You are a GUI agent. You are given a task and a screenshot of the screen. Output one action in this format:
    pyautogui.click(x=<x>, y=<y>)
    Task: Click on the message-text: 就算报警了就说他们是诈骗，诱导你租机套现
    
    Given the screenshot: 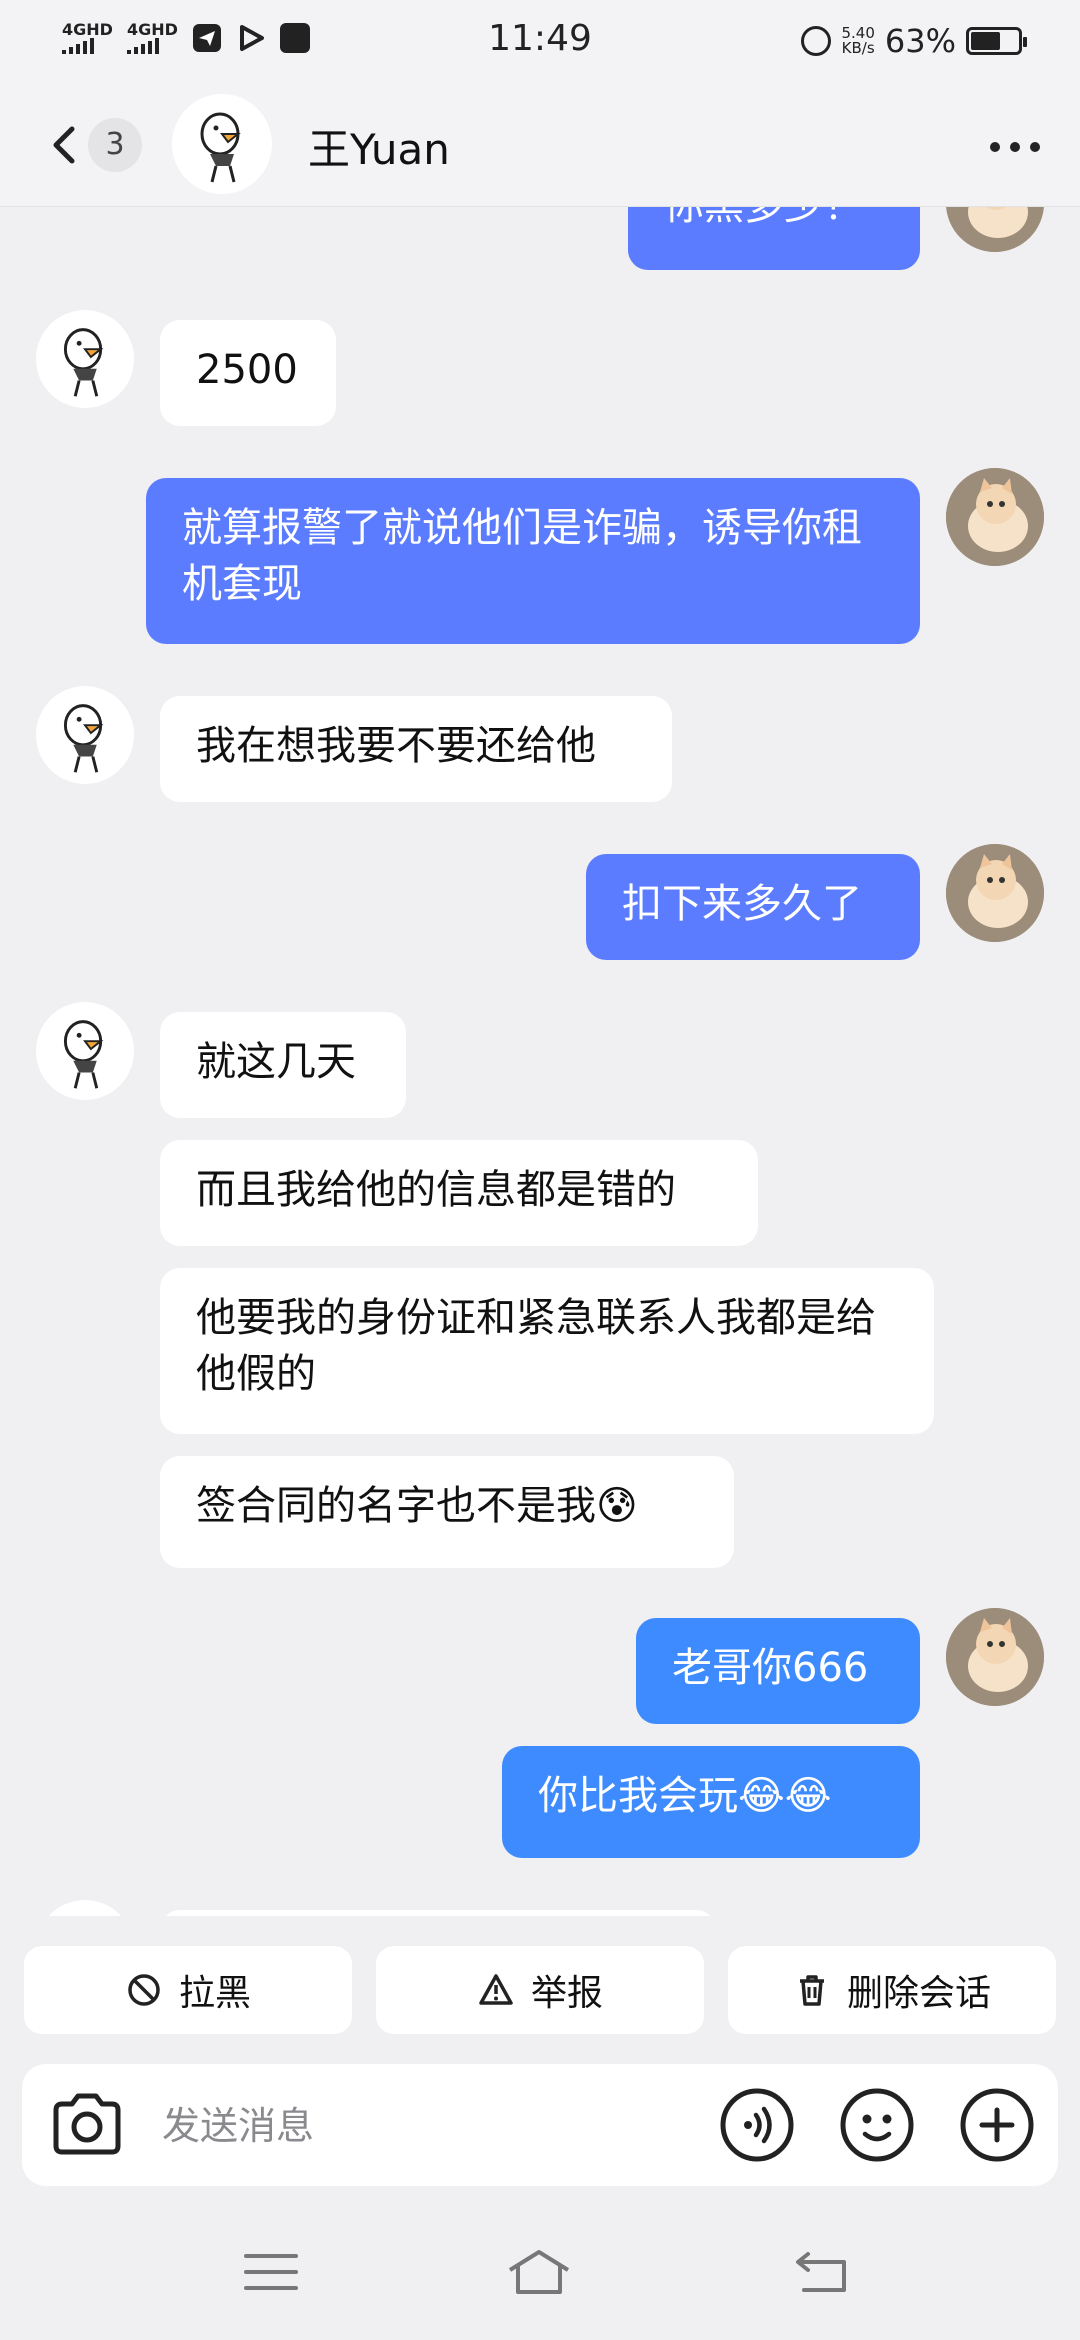 What is the action you would take?
    pyautogui.click(x=522, y=556)
    